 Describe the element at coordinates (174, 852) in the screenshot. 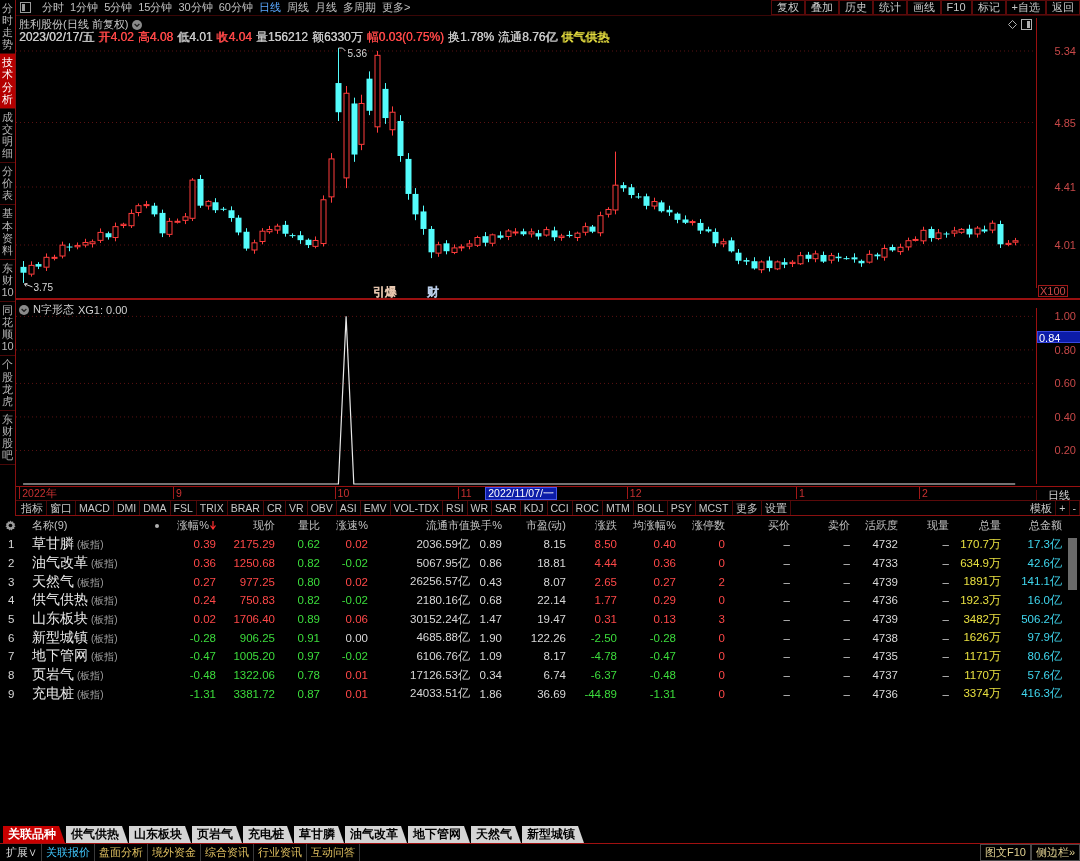

I see `status-tab: 境外资金` at that location.